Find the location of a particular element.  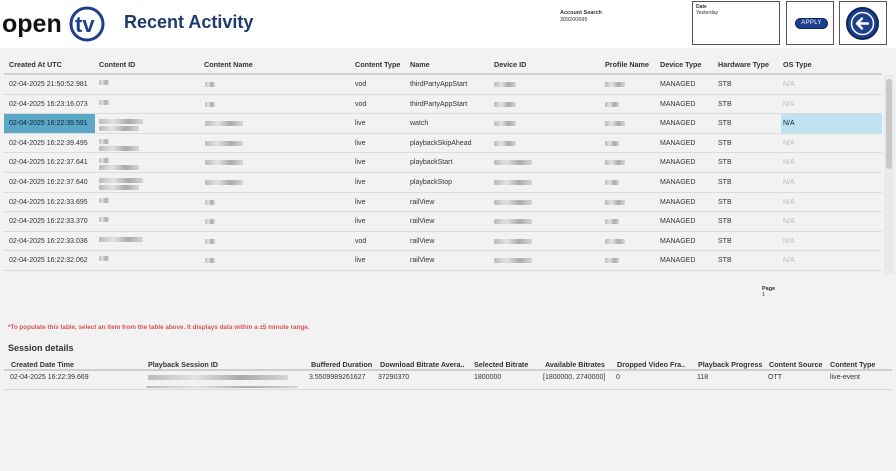

scol-session-id: Playback Session ID is located at coordinates (183, 364).